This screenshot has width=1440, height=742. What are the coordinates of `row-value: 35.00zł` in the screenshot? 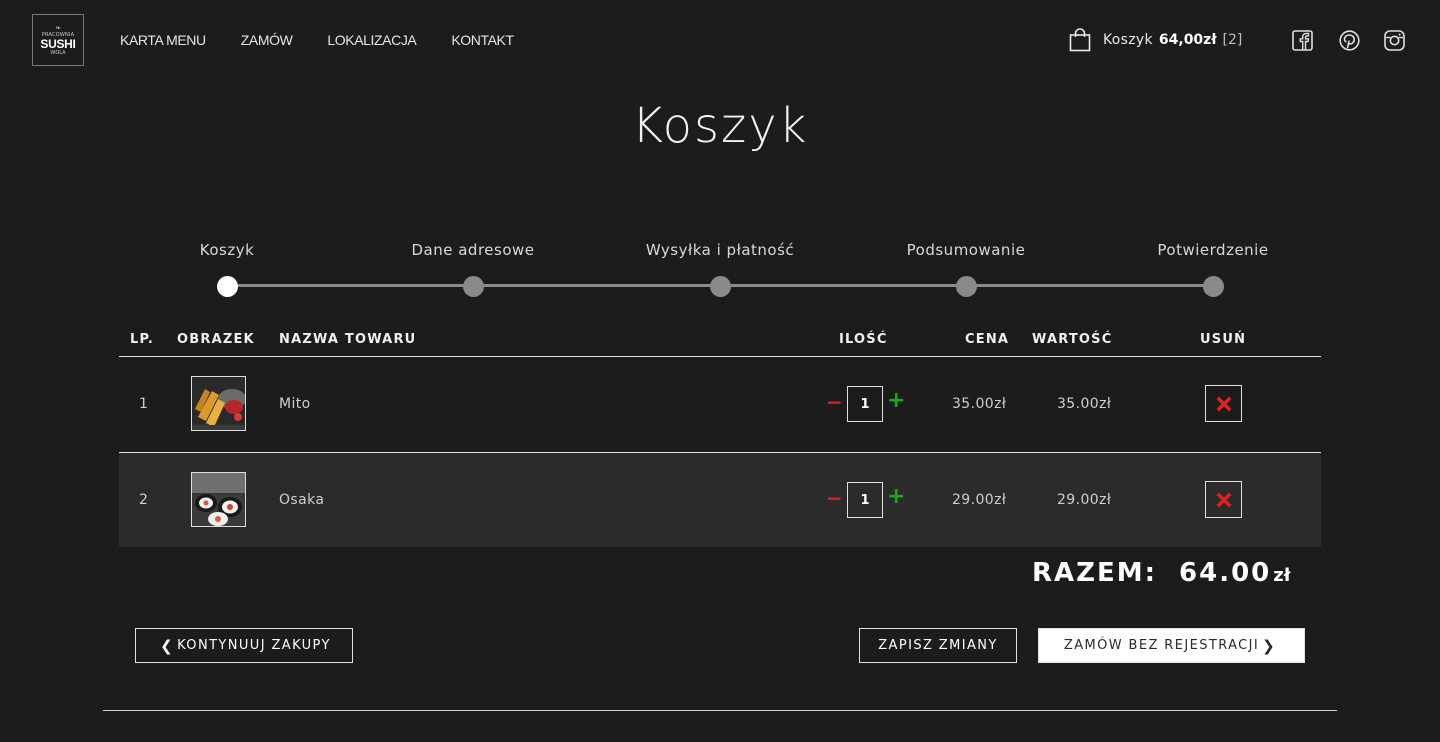 It's located at (1084, 404).